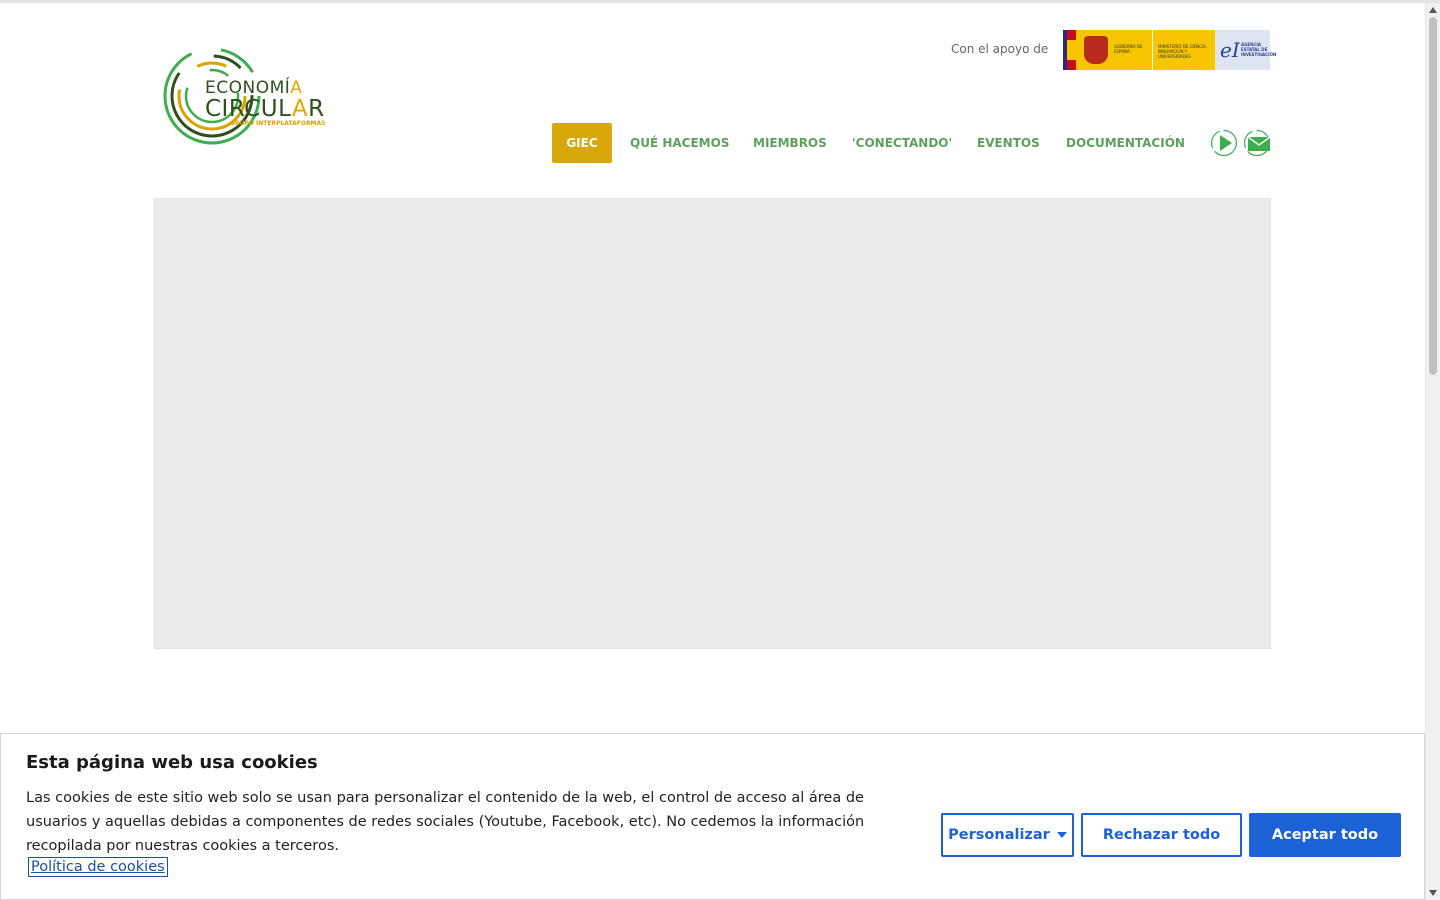  I want to click on logo-title-line2: CIRCULAR, so click(265, 109).